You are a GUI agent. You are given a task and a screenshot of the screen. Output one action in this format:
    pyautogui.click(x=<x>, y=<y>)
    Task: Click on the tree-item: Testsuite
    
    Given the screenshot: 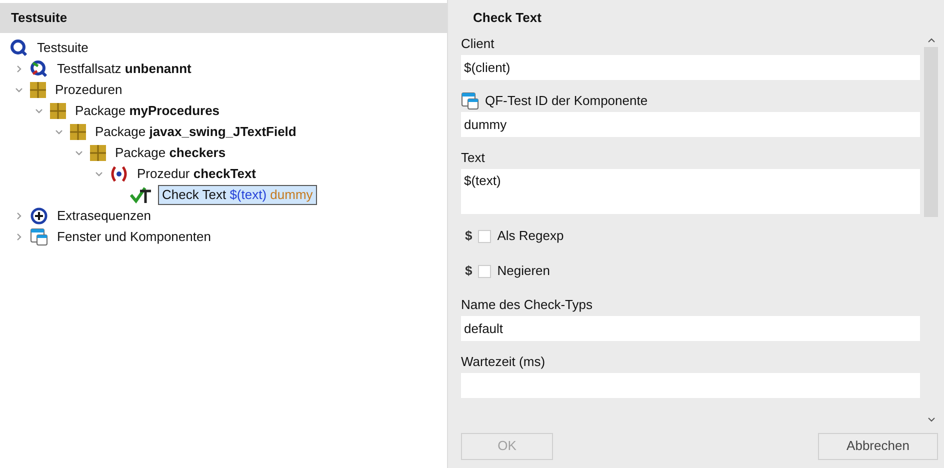 What is the action you would take?
    pyautogui.click(x=63, y=48)
    